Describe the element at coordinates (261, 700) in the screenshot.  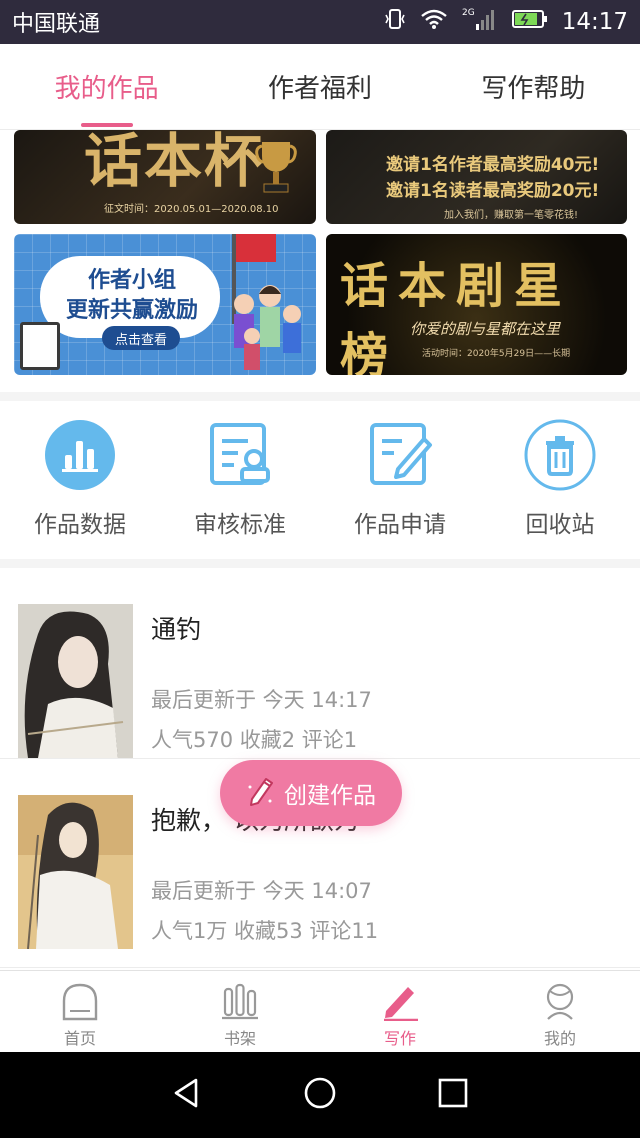
I see `work-updated: 最后更新于 今天 14:17` at that location.